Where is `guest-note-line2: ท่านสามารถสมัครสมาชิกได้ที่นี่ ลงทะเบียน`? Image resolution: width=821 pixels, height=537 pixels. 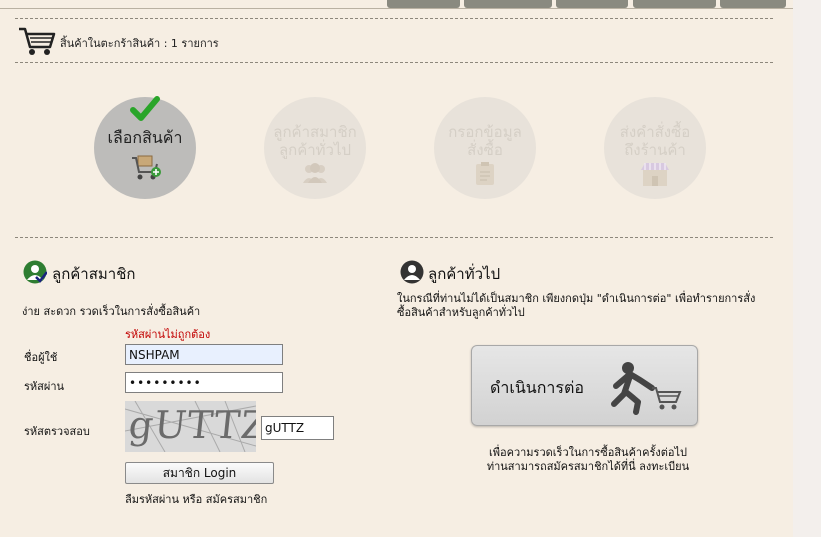 guest-note-line2: ท่านสามารถสมัครสมาชิกได้ที่นี่ ลงทะเบียน is located at coordinates (588, 466).